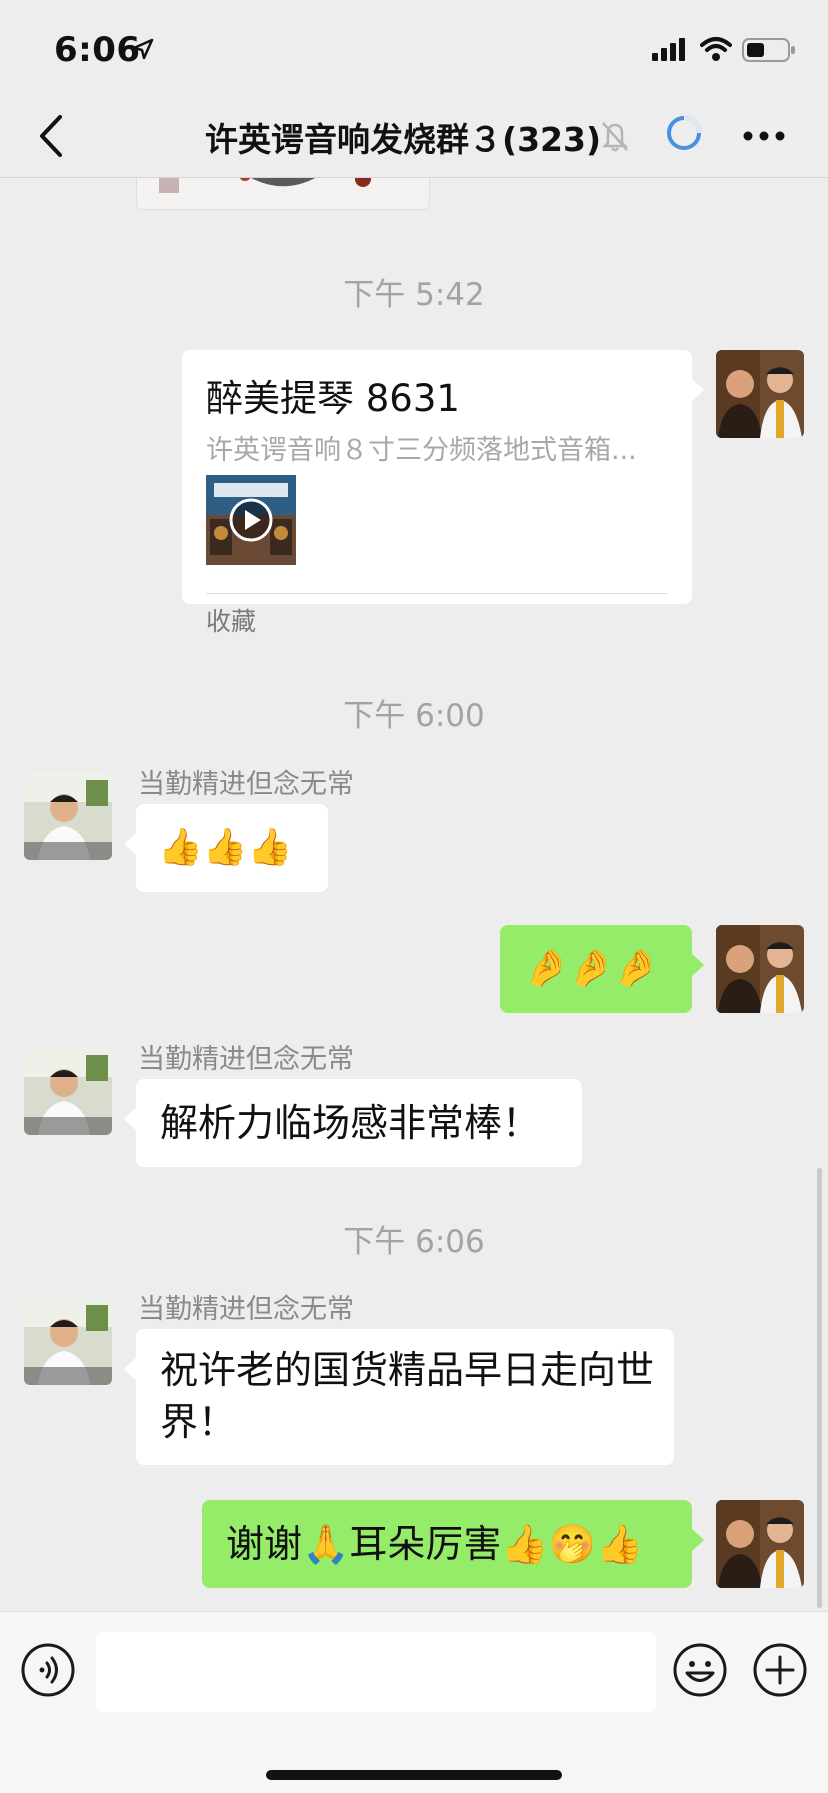 This screenshot has height=1793, width=828. I want to click on message-text: 🤌🤌🤌, so click(591, 968).